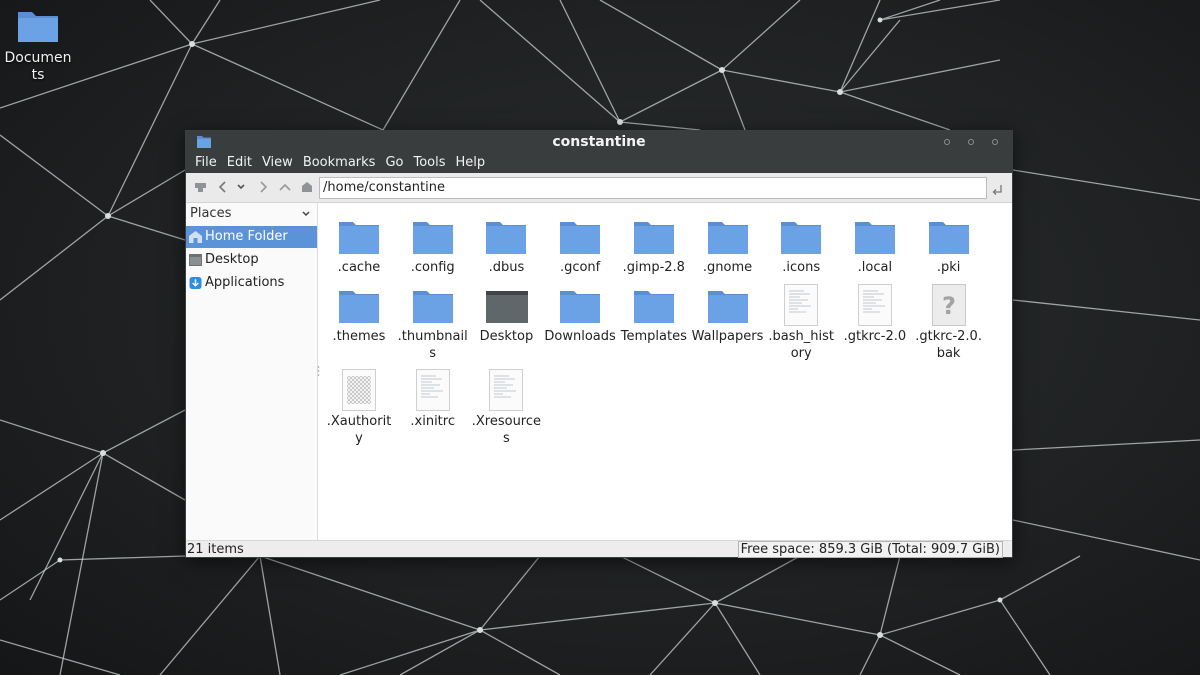 The width and height of the screenshot is (1200, 675). Describe the element at coordinates (38, 46) in the screenshot. I see `desktop-icon-documents: Documents` at that location.